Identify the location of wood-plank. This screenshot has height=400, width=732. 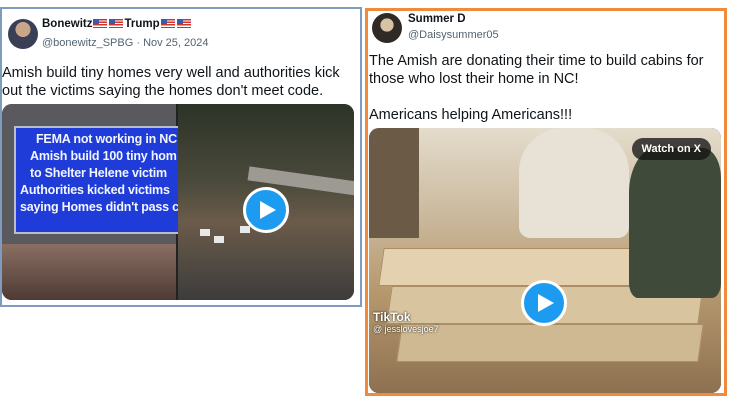
(550, 343).